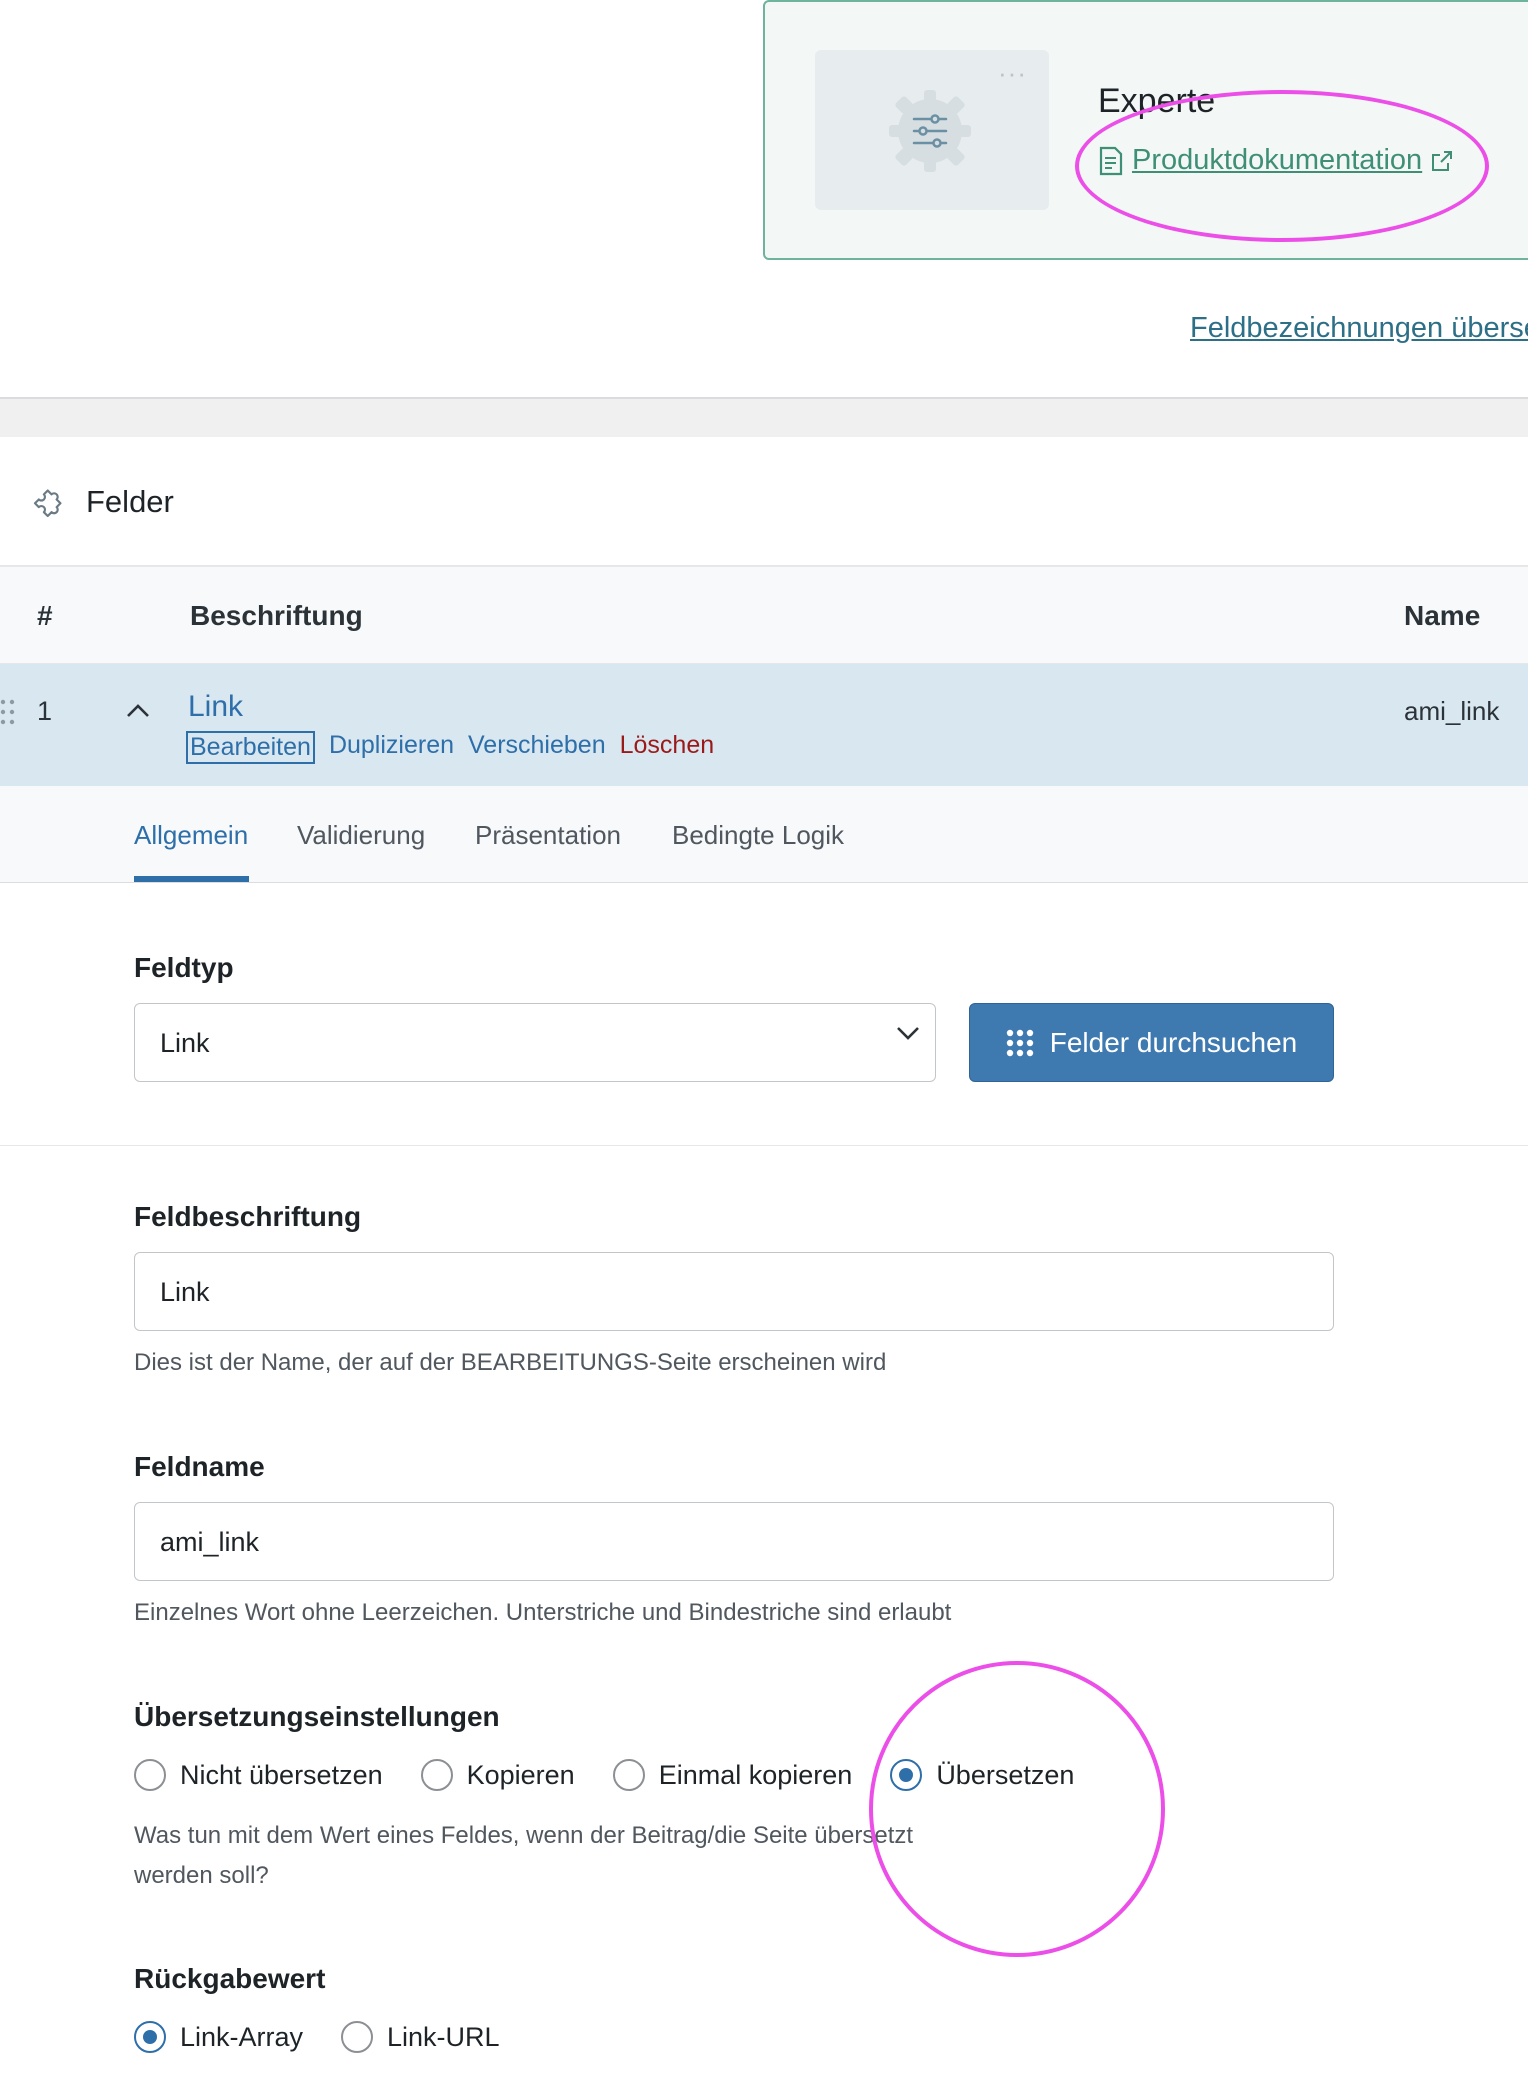  What do you see at coordinates (1452, 711) in the screenshot?
I see `field-name-value: ami_link` at bounding box center [1452, 711].